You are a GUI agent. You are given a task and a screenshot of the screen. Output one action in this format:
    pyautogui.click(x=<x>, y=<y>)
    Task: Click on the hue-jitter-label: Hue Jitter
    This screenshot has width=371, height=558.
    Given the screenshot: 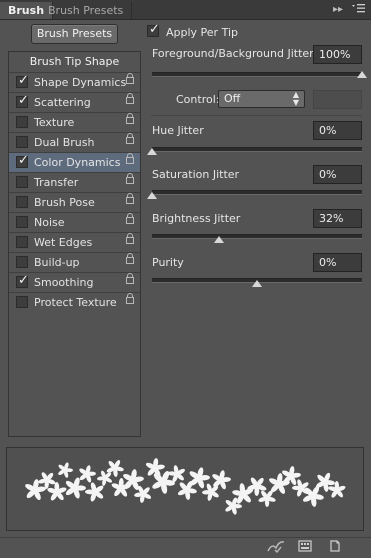 What is the action you would take?
    pyautogui.click(x=178, y=130)
    